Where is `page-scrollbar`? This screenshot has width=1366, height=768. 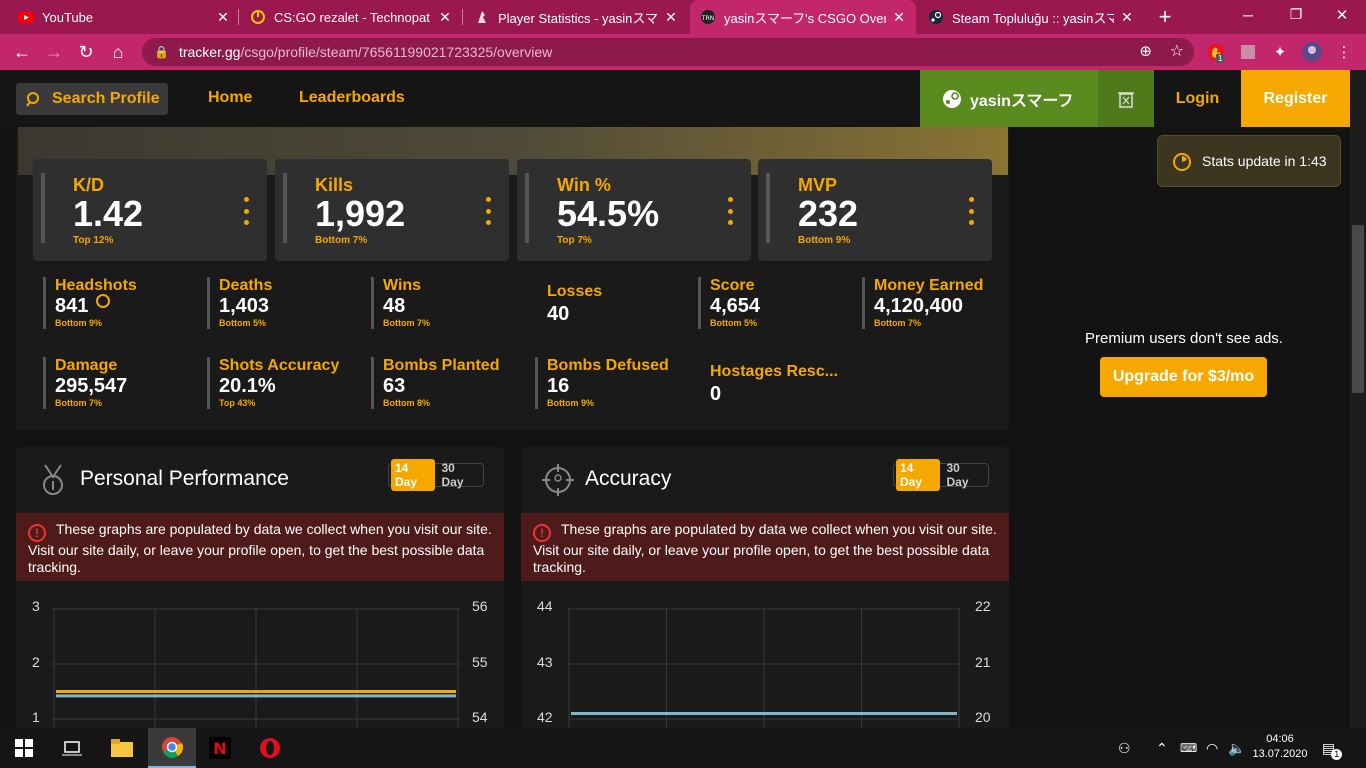
page-scrollbar is located at coordinates (1358, 399).